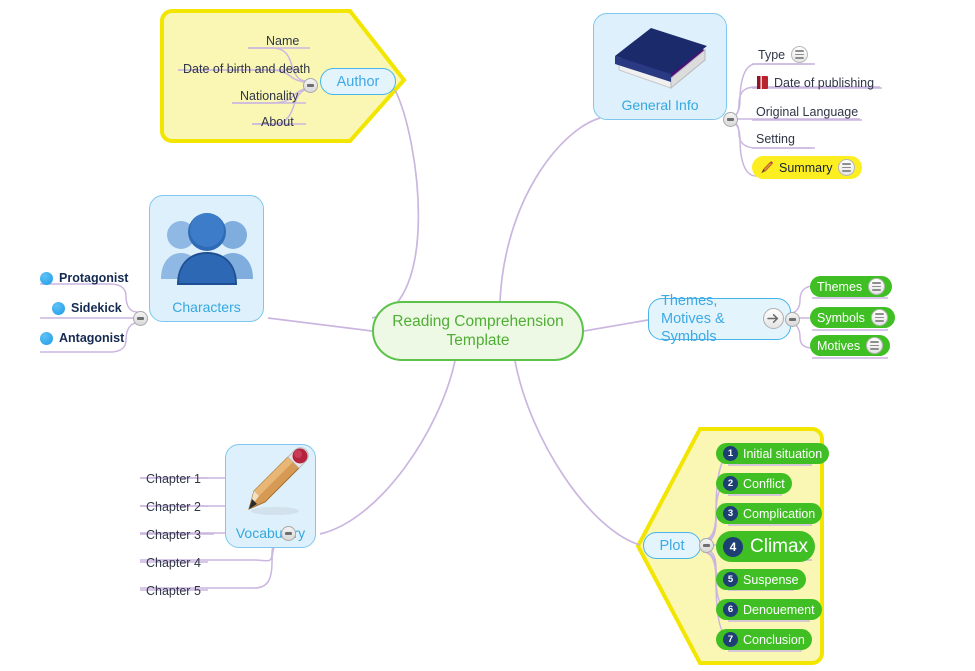 The height and width of the screenshot is (671, 975). Describe the element at coordinates (733, 546) in the screenshot. I see `number-badge: 4` at that location.